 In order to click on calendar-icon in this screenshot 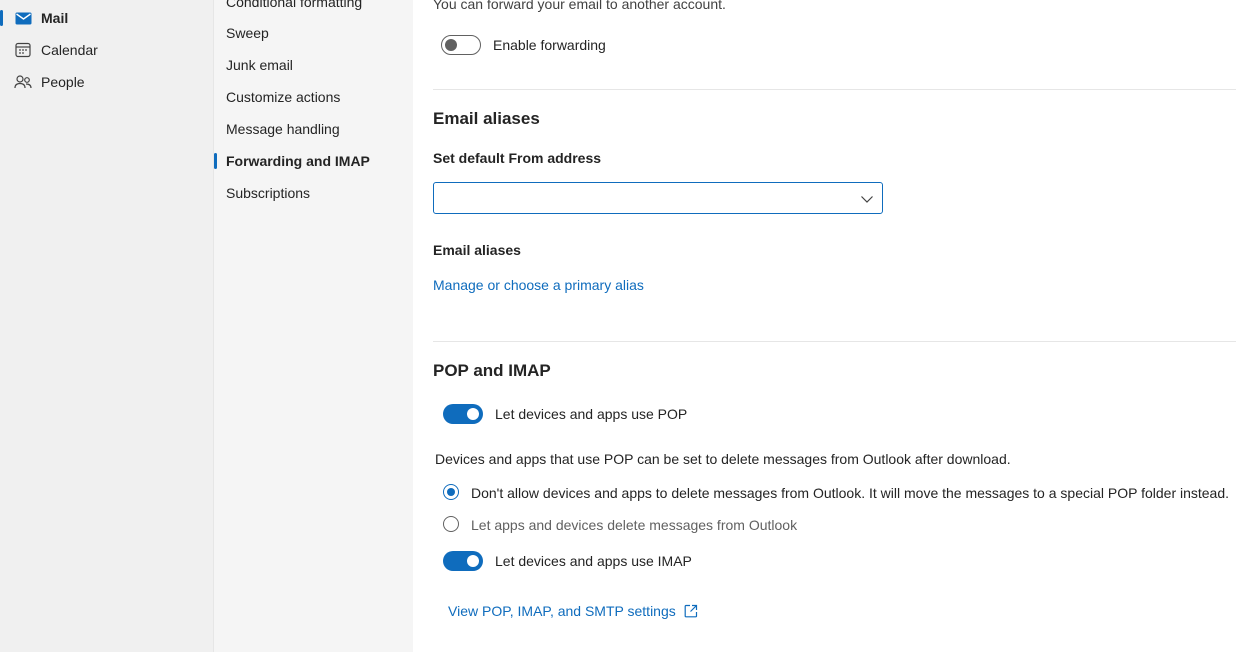, I will do `click(23, 50)`.